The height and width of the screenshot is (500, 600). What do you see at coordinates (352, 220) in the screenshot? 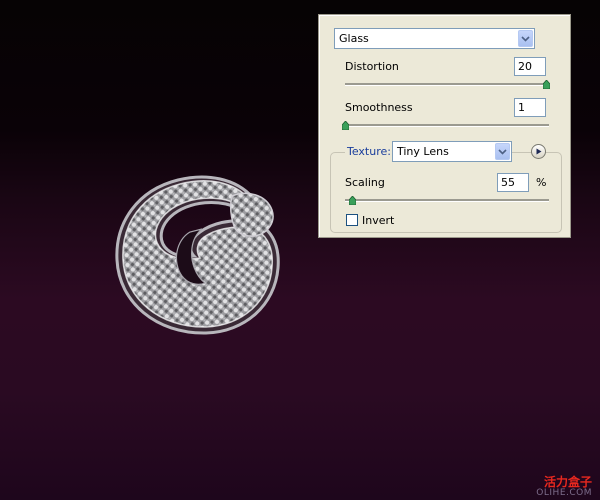
I see `invert-checkbox` at bounding box center [352, 220].